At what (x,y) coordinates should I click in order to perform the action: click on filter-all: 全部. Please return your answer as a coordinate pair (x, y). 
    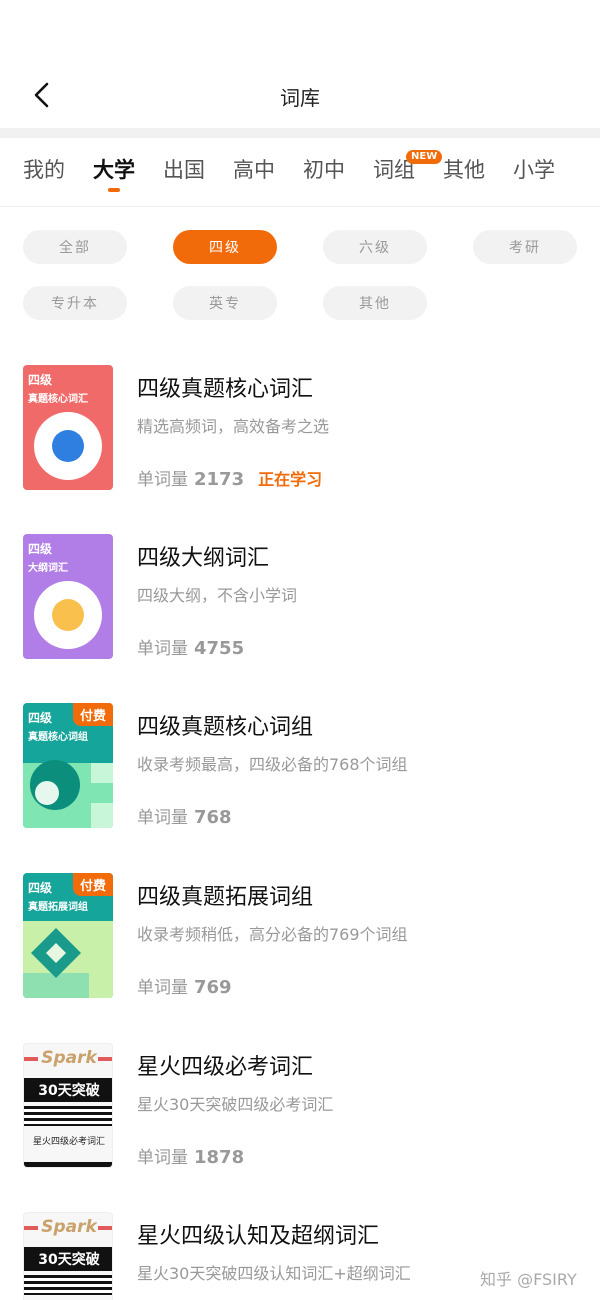
    Looking at the image, I should click on (75, 247).